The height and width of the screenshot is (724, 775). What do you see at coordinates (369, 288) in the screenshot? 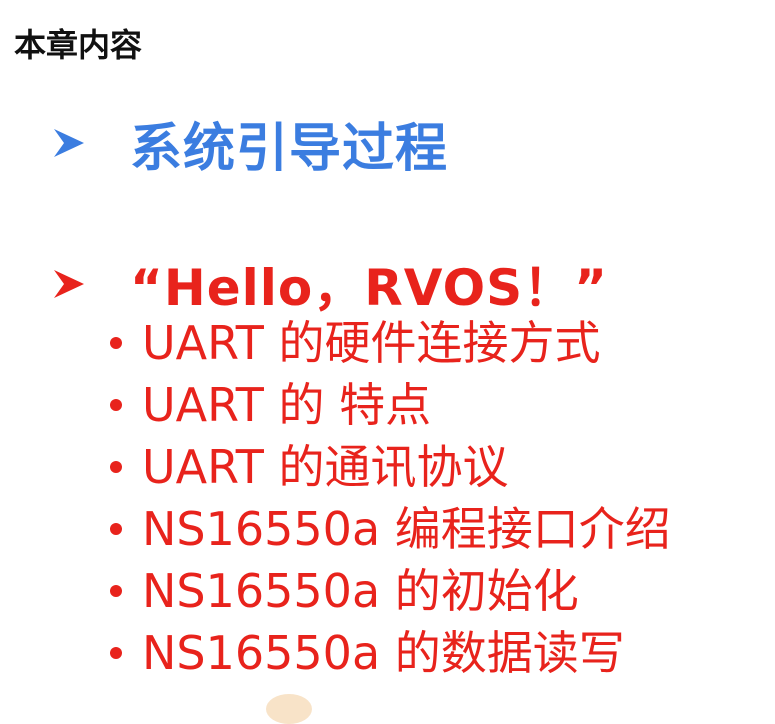
I see `section-heading: “Hello，RVOS！”` at bounding box center [369, 288].